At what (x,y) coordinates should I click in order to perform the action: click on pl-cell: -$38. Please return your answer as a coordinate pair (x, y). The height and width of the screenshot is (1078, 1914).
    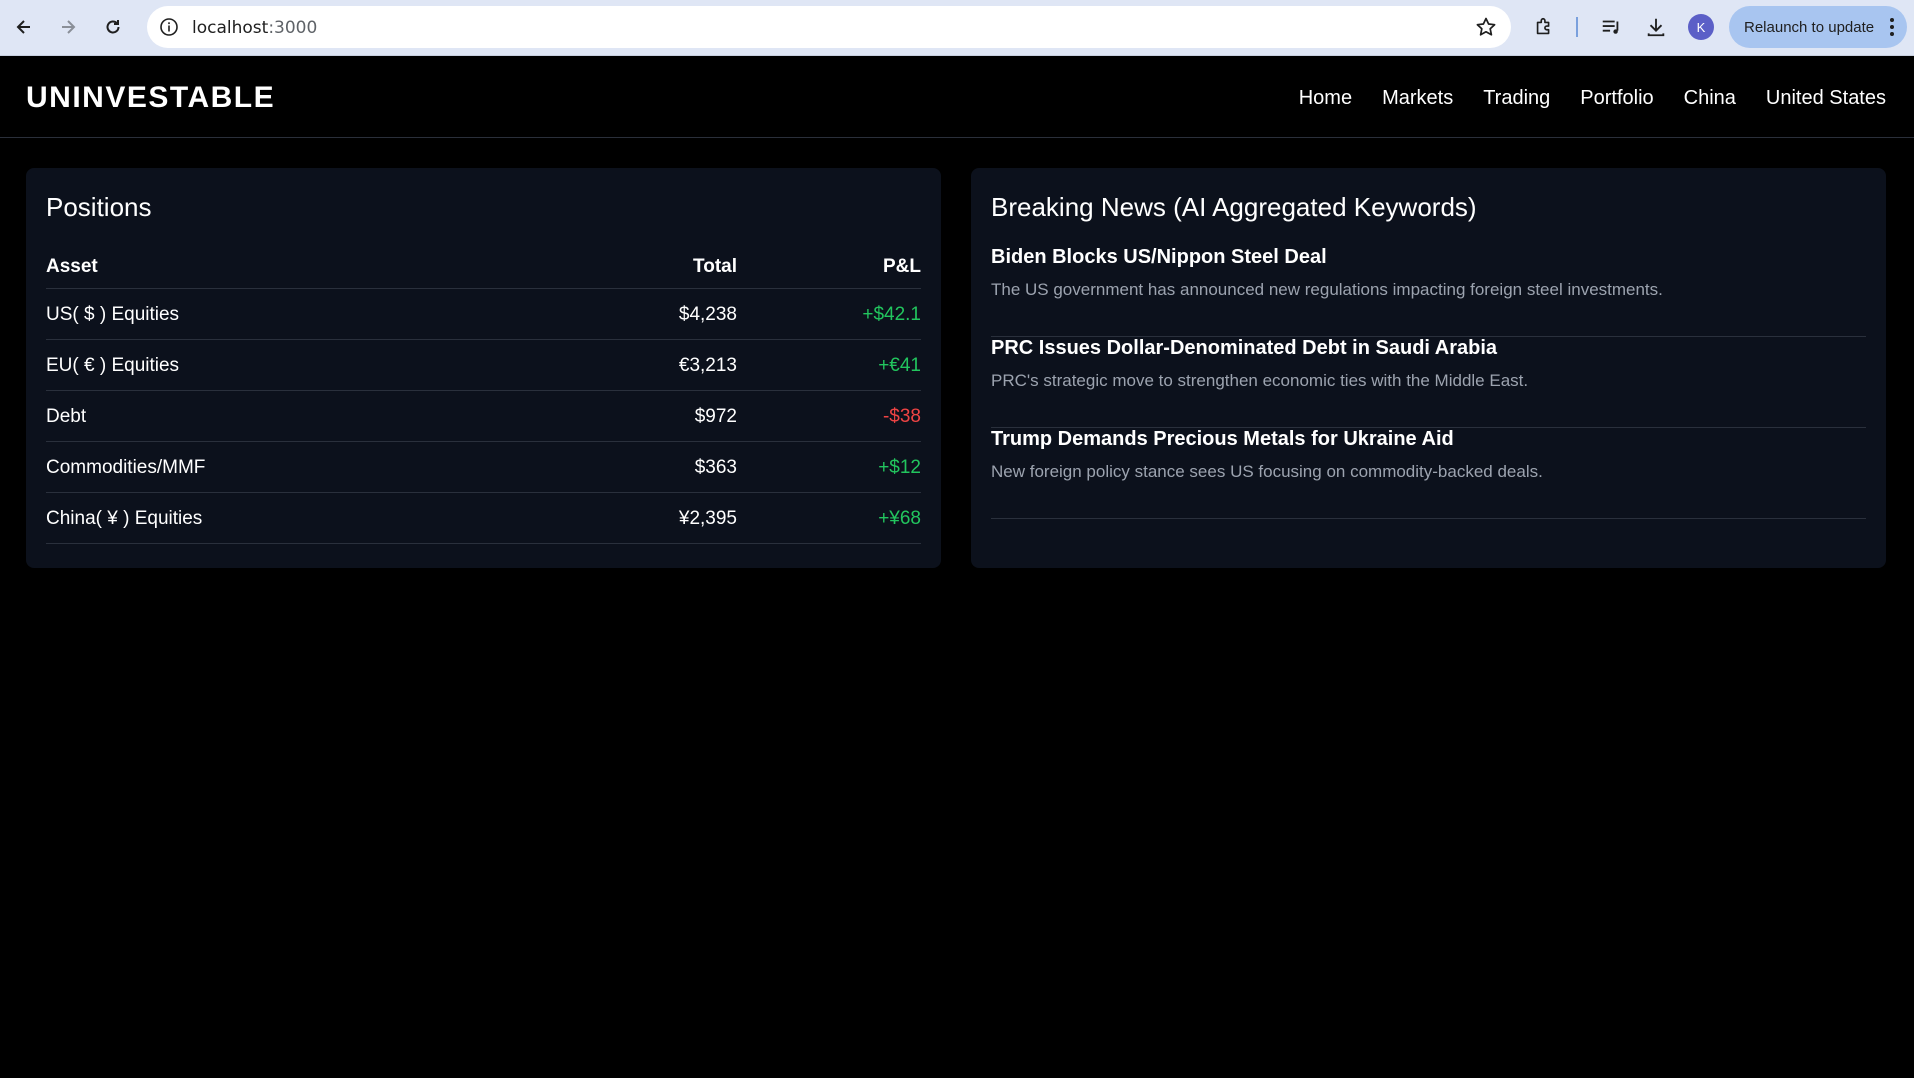
    Looking at the image, I should click on (901, 416).